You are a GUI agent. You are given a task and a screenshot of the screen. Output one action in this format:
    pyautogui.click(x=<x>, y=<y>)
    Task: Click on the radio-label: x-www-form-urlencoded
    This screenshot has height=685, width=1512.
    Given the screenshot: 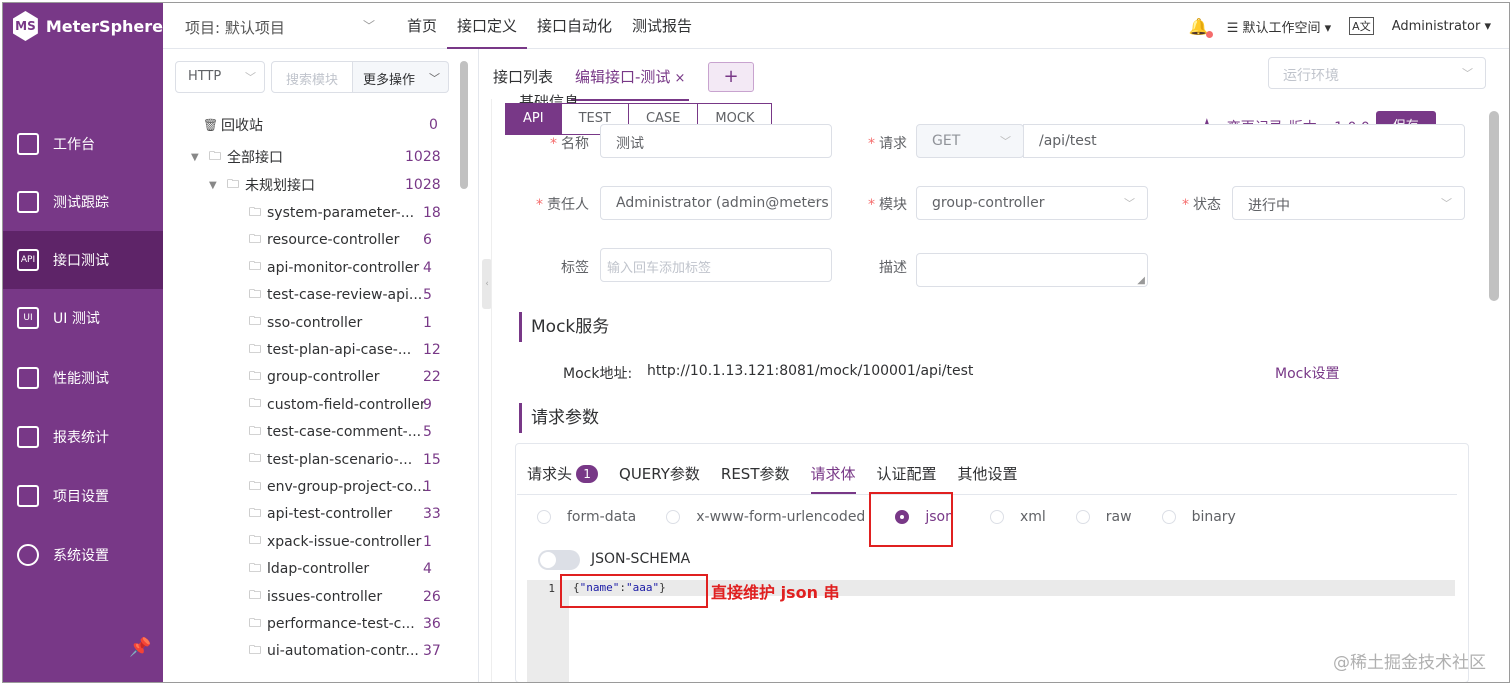 What is the action you would take?
    pyautogui.click(x=781, y=517)
    